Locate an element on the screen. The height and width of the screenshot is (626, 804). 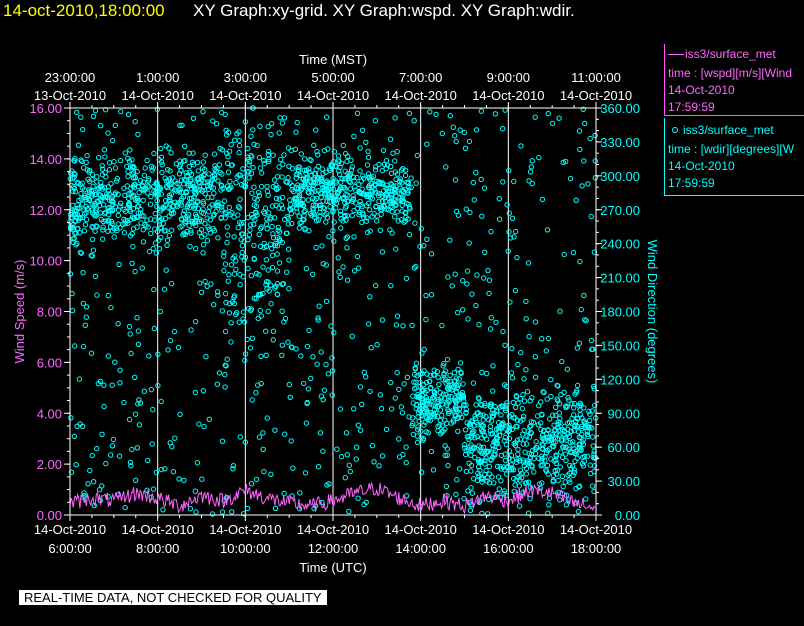
right-tick-label: 30.00 is located at coordinates (623, 481).